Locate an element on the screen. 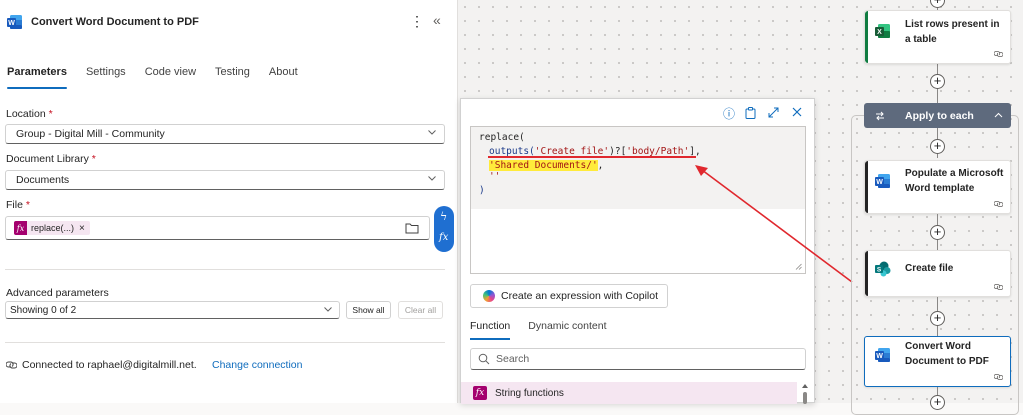  function-category-row: fx String functions is located at coordinates (629, 393).